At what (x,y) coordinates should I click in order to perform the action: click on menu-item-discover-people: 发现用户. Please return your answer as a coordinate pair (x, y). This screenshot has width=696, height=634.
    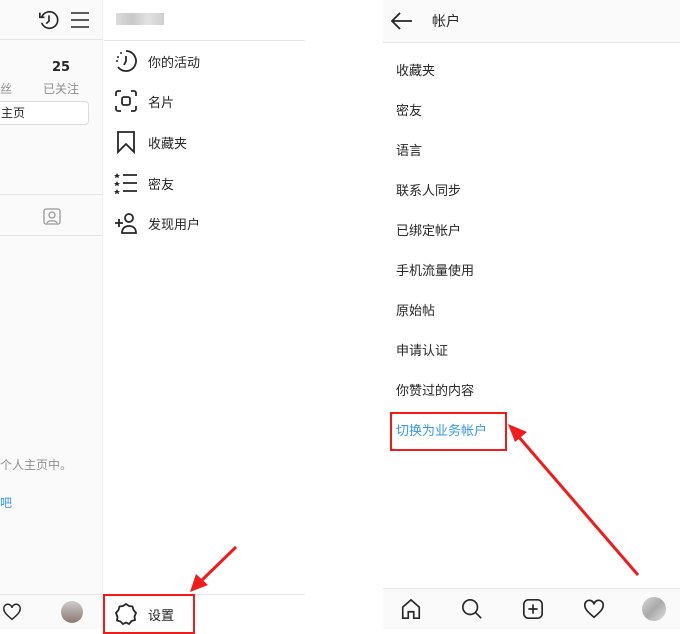
    Looking at the image, I should click on (157, 223).